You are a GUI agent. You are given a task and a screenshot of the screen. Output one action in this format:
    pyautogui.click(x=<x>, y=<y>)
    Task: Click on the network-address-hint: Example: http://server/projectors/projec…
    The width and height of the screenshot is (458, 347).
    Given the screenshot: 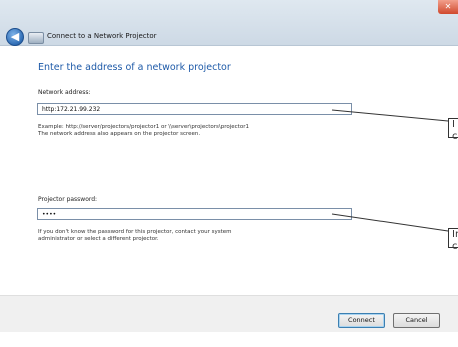 What is the action you would take?
    pyautogui.click(x=143, y=130)
    